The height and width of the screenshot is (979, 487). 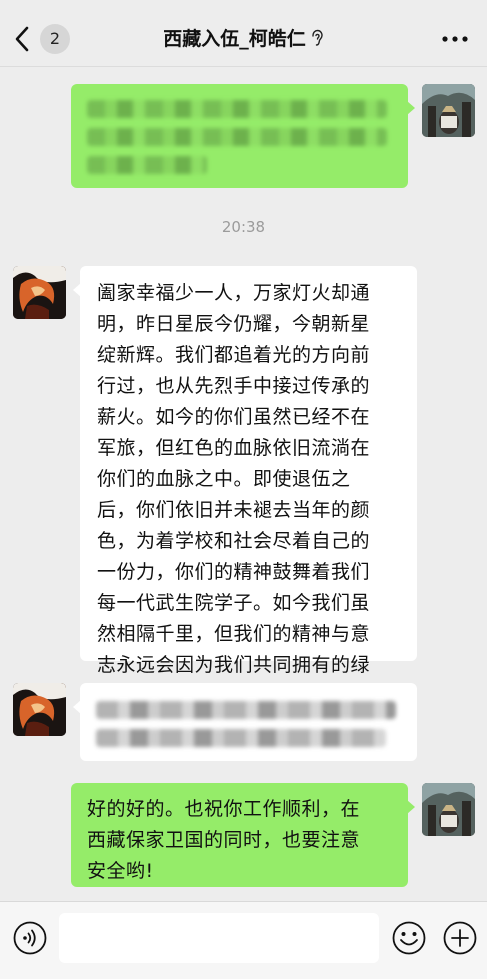 I want to click on message-line: 好的好的。也祝你工作顺利，在, so click(x=224, y=809).